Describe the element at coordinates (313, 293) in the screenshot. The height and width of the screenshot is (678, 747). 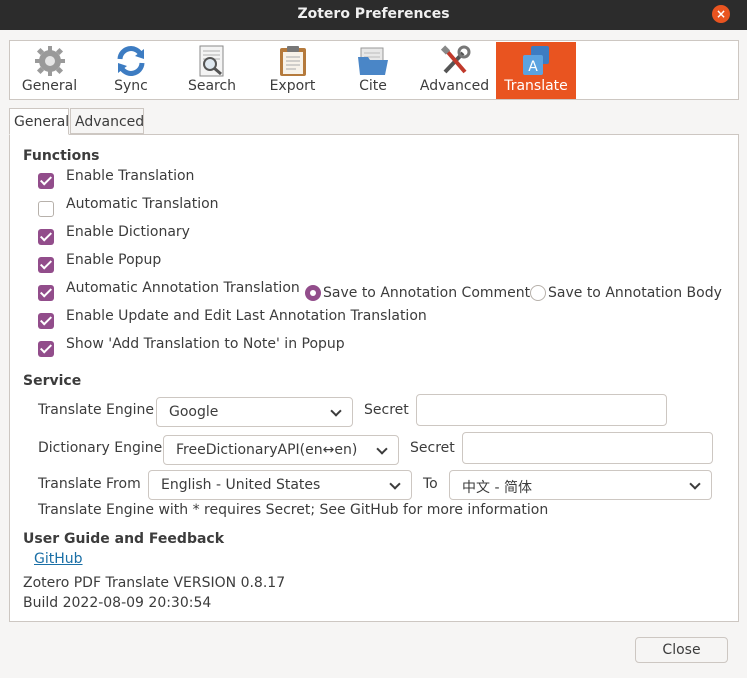
I see `save-to-annotation-comment-radio` at that location.